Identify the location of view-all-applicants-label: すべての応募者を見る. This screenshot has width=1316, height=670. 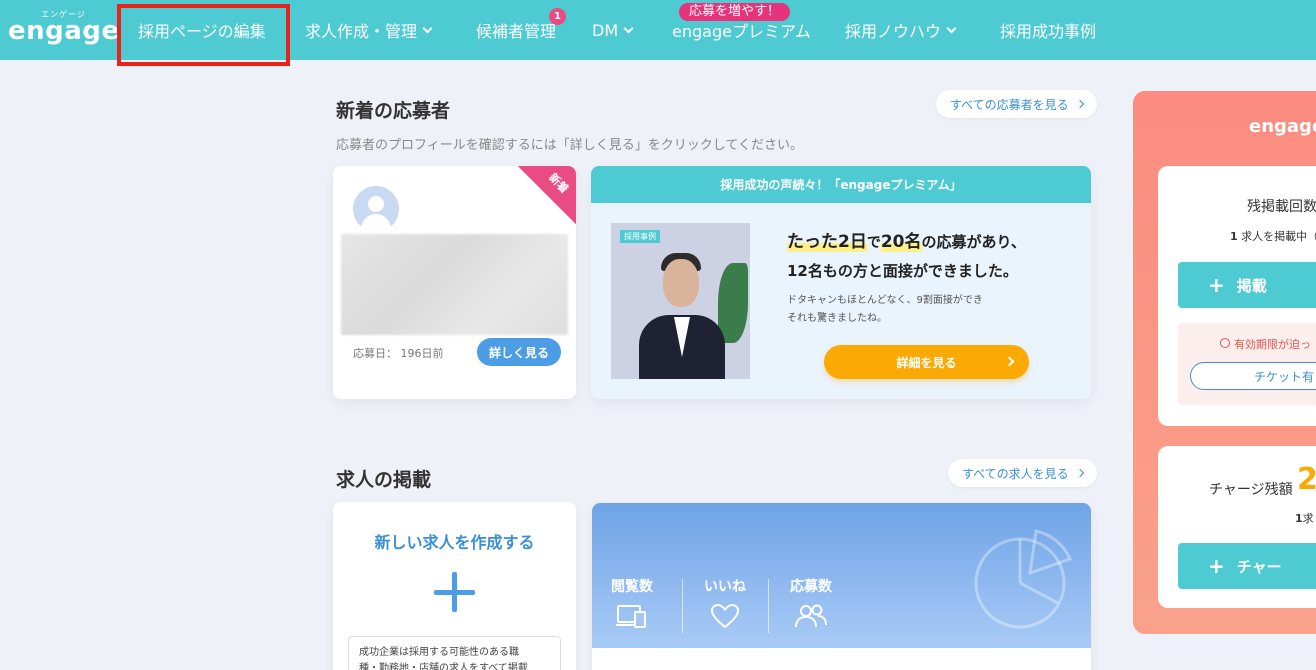
(1009, 104).